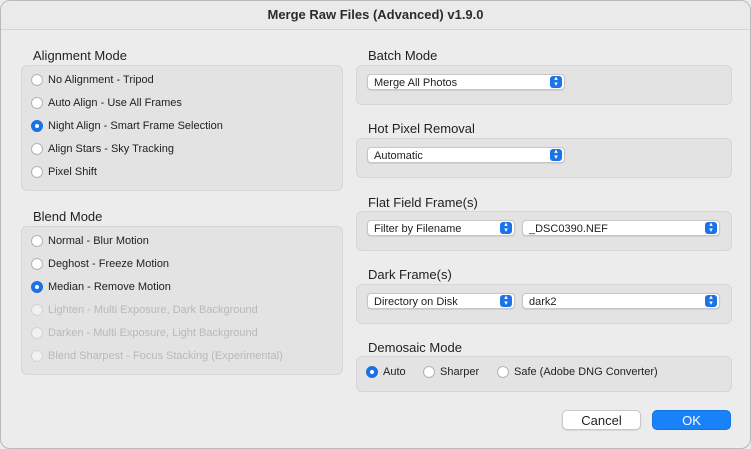 This screenshot has height=449, width=751. I want to click on select-value: Automatic, so click(398, 156).